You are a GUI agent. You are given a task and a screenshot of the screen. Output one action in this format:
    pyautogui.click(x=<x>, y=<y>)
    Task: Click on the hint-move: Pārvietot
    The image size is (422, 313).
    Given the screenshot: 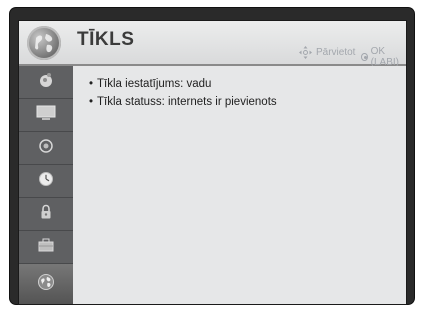 What is the action you would take?
    pyautogui.click(x=327, y=52)
    